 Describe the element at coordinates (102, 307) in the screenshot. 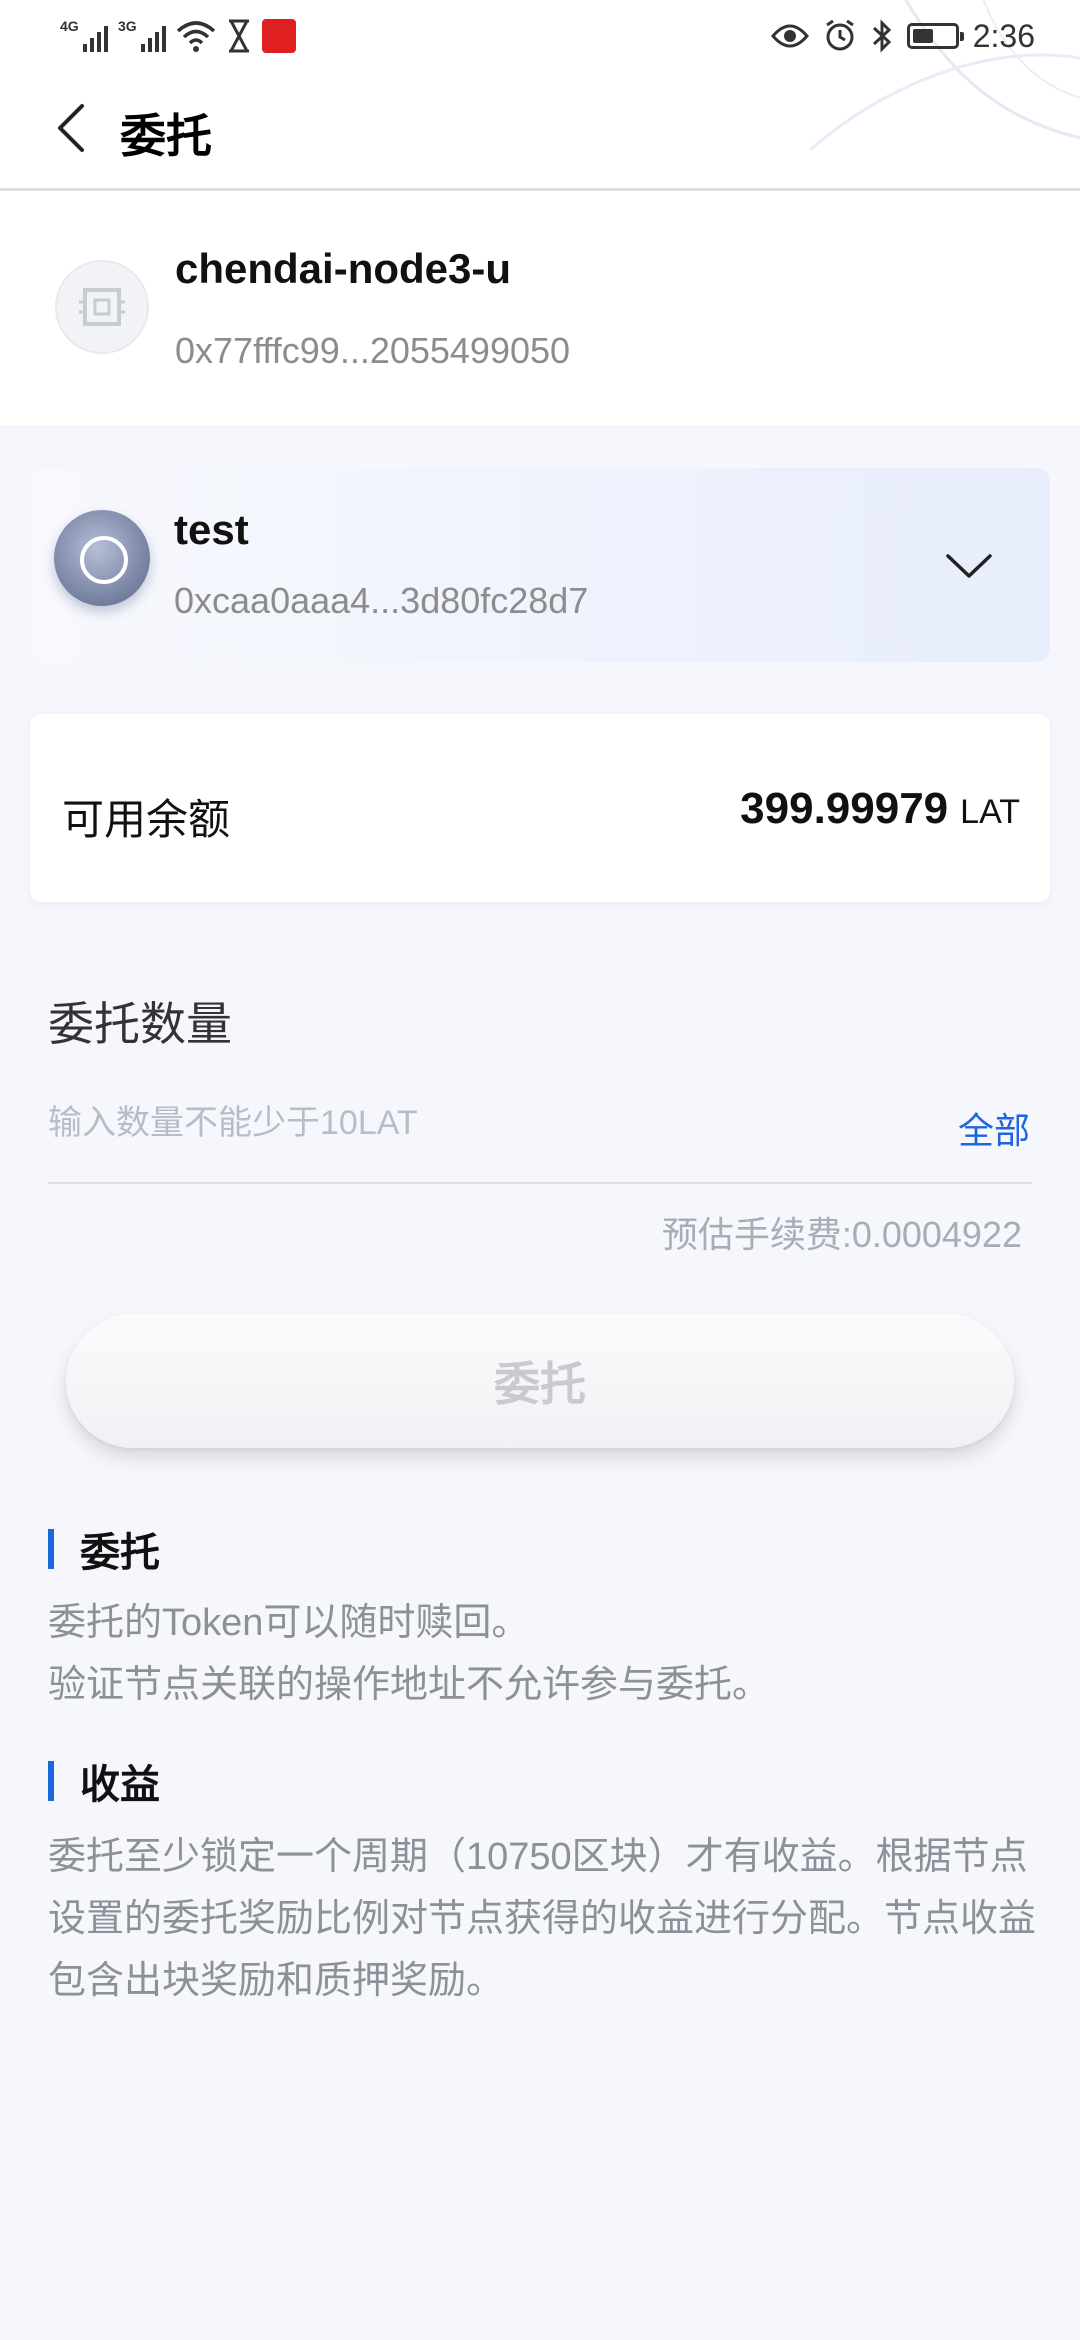

I see `node-avatar-icon` at that location.